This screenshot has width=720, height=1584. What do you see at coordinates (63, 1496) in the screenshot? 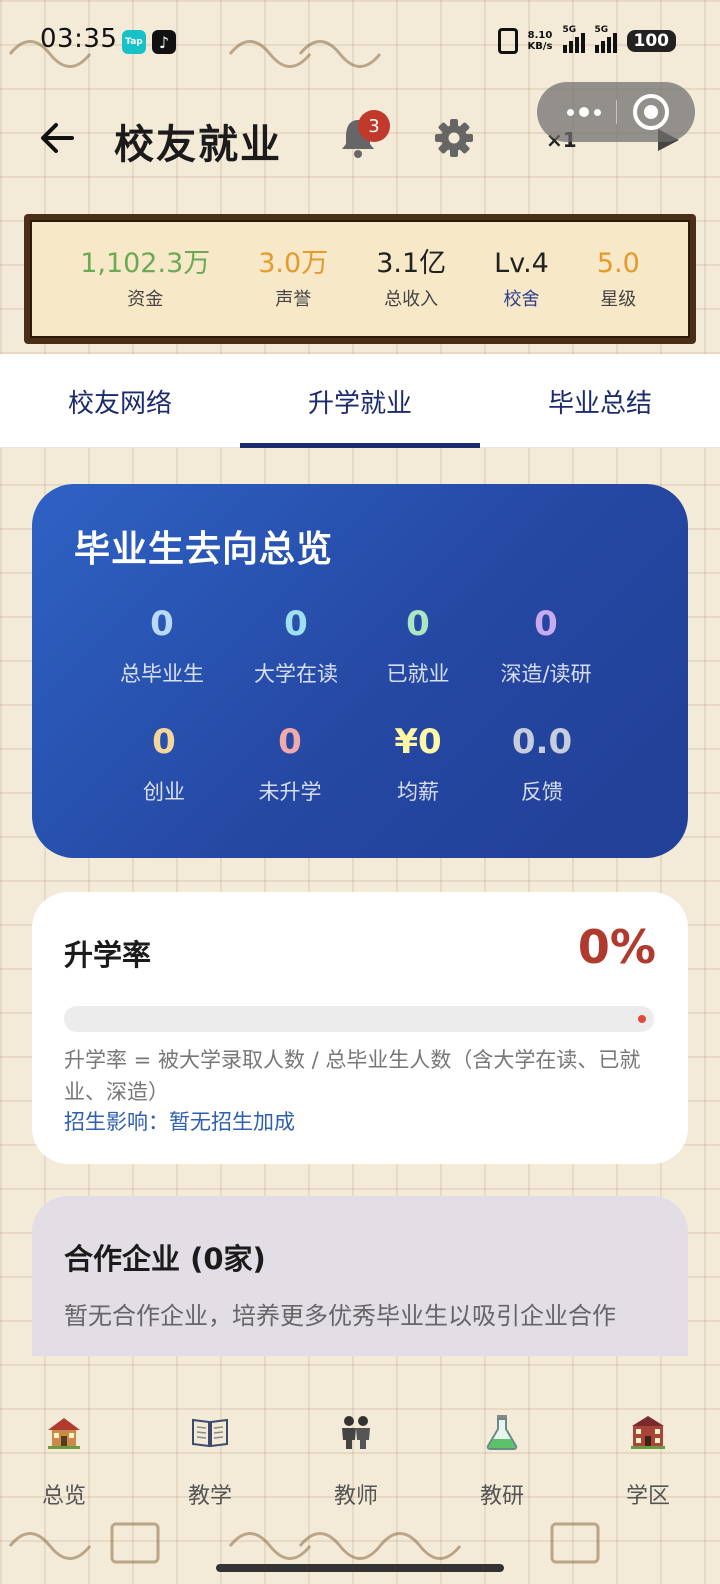
I see `nav-label: 总览` at bounding box center [63, 1496].